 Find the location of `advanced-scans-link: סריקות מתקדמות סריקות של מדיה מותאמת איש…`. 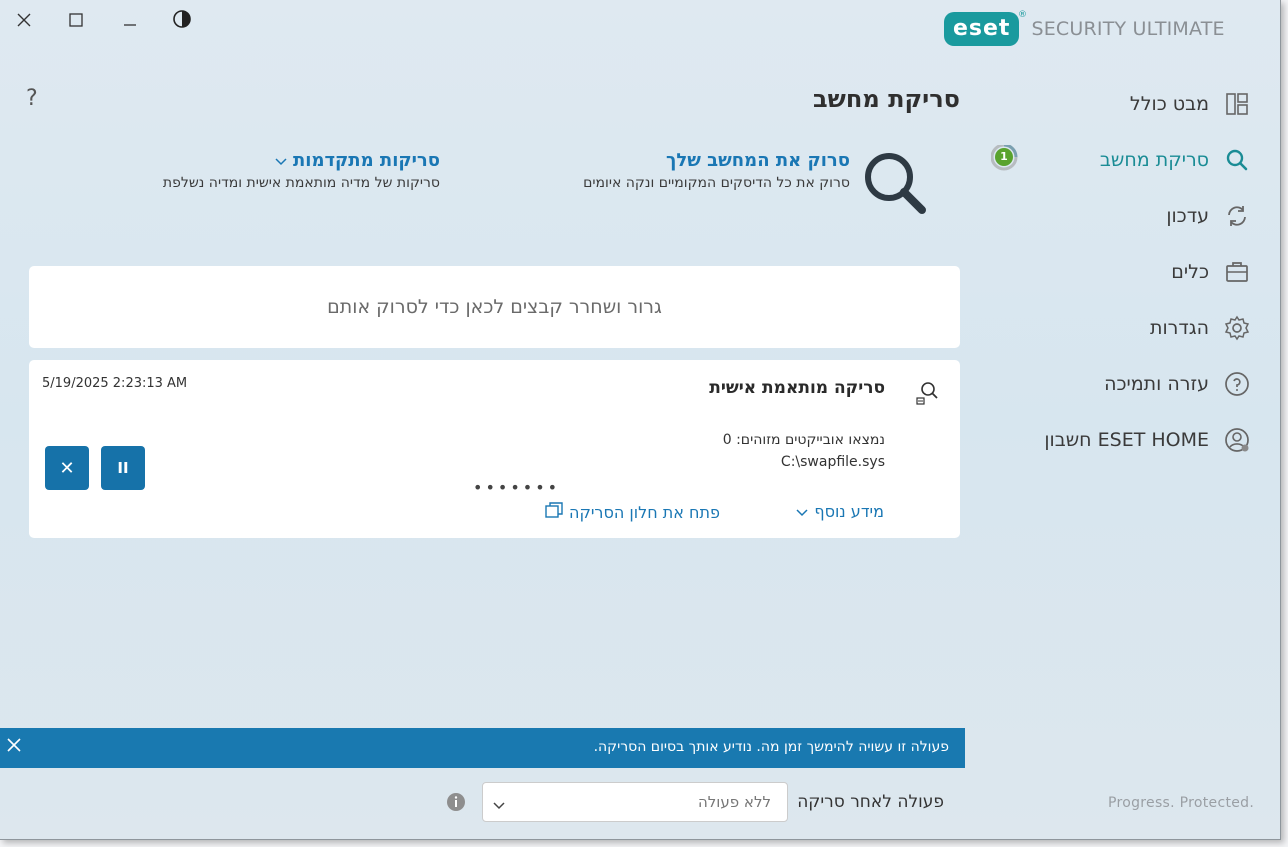

advanced-scans-link: סריקות מתקדמות סריקות של מדיה מותאמת איש… is located at coordinates (265, 170).